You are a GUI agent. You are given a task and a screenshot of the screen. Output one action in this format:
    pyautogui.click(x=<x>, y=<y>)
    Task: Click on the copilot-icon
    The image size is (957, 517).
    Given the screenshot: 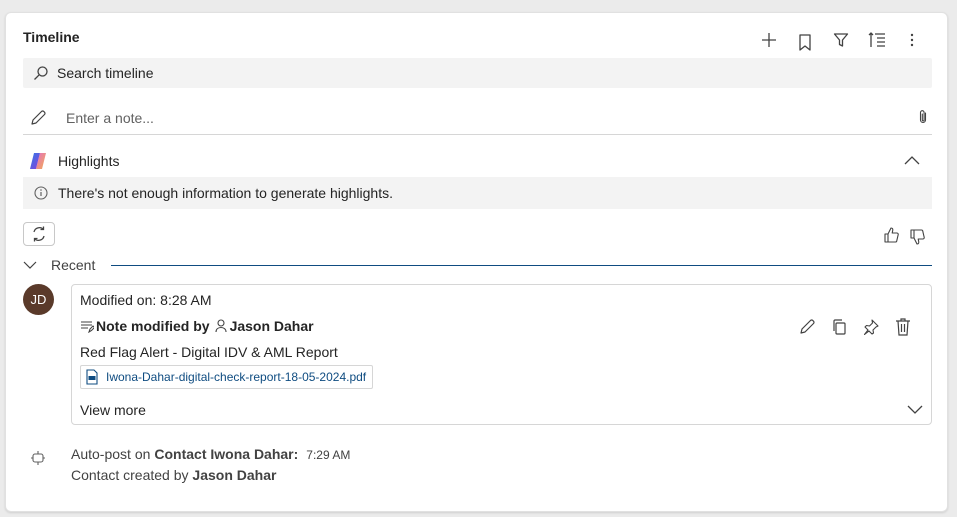 What is the action you would take?
    pyautogui.click(x=38, y=161)
    